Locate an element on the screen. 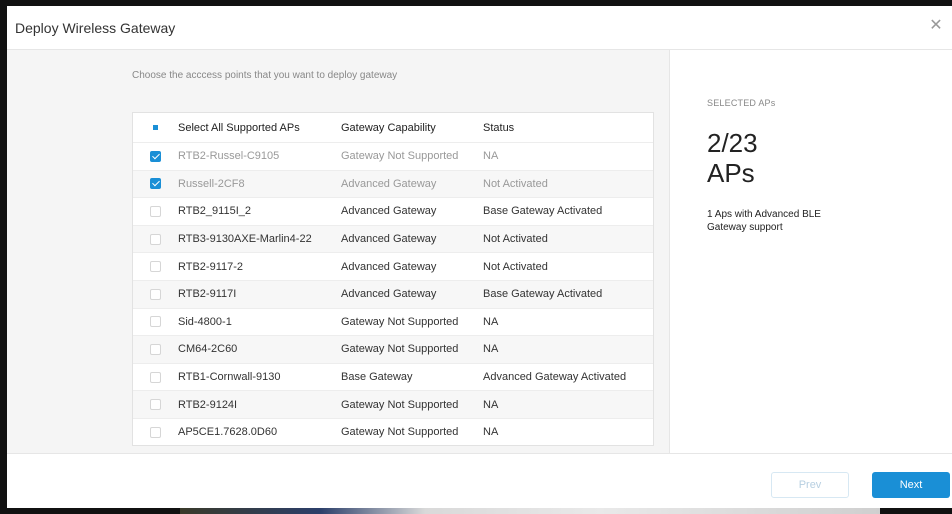  select-all-cell is located at coordinates (155, 127).